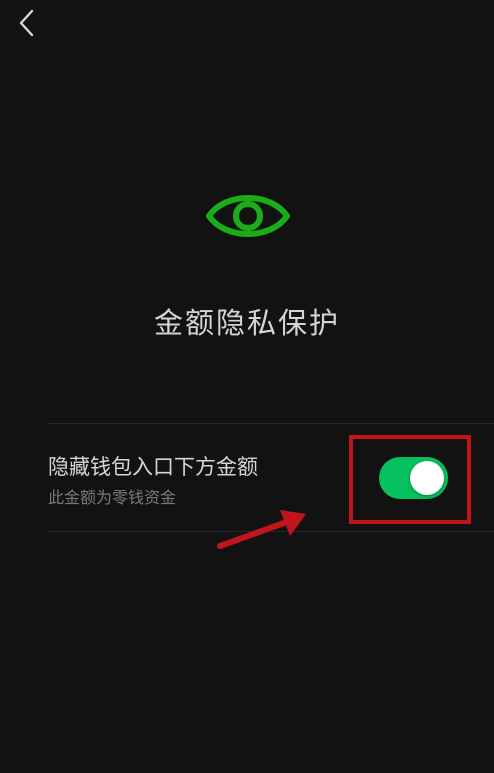 The width and height of the screenshot is (494, 773). I want to click on chevron-left-icon, so click(26, 23).